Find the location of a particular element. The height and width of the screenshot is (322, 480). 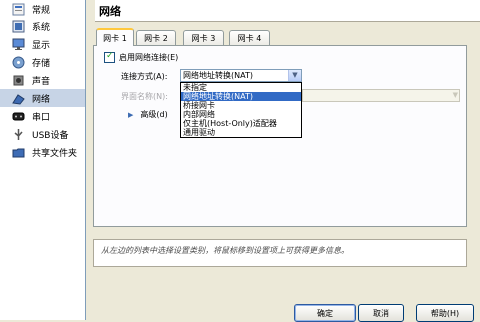

attached-to-select: 网络地址转换(NAT) ▼ is located at coordinates (241, 75).